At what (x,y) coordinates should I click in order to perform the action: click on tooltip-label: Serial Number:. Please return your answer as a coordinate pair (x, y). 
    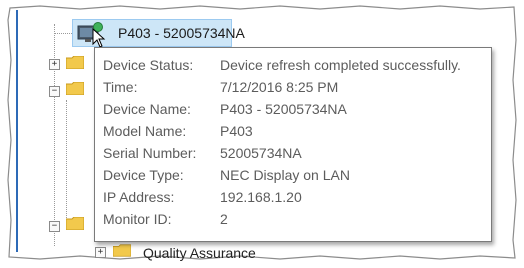
    Looking at the image, I should click on (150, 153).